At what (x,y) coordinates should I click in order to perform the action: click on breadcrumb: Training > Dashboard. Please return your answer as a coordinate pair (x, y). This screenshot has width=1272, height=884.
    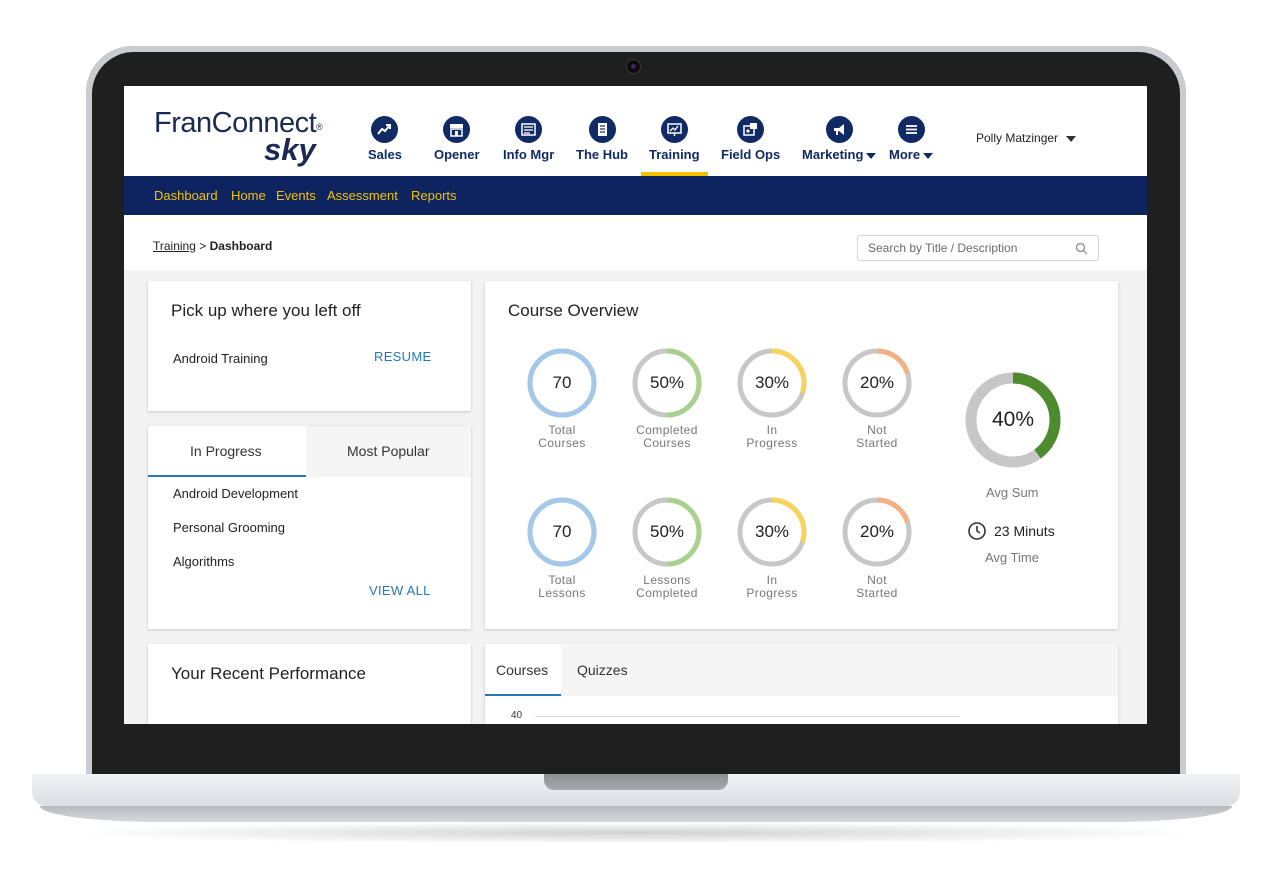
    Looking at the image, I should click on (212, 246).